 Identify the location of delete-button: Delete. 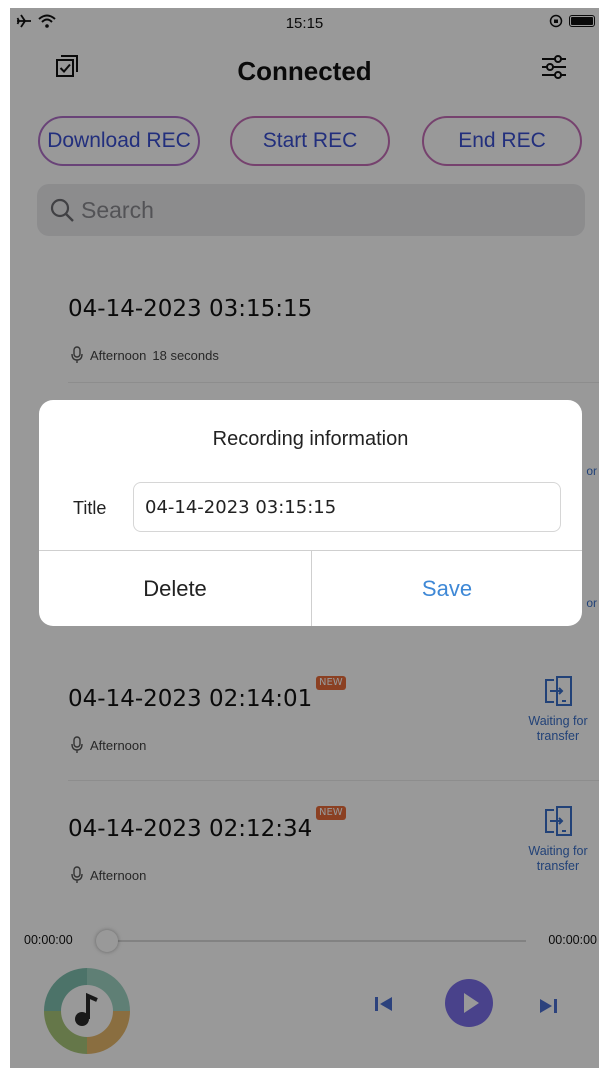
(175, 588).